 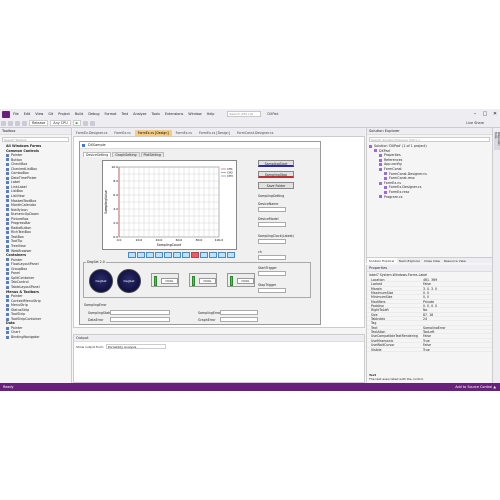 I want to click on property-name: Tag, so click(x=374, y=323).